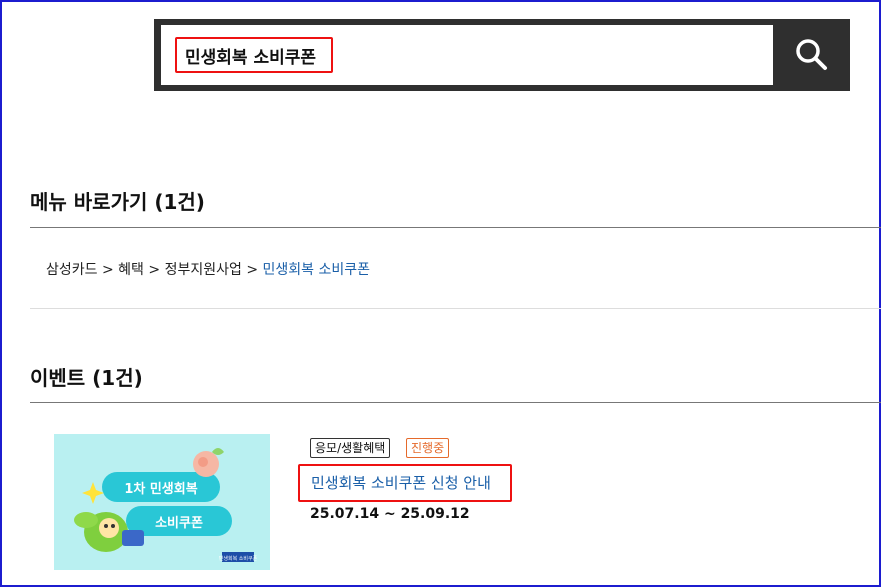 Image resolution: width=881 pixels, height=587 pixels. I want to click on category-tag: 응모/생활혜택, so click(350, 448).